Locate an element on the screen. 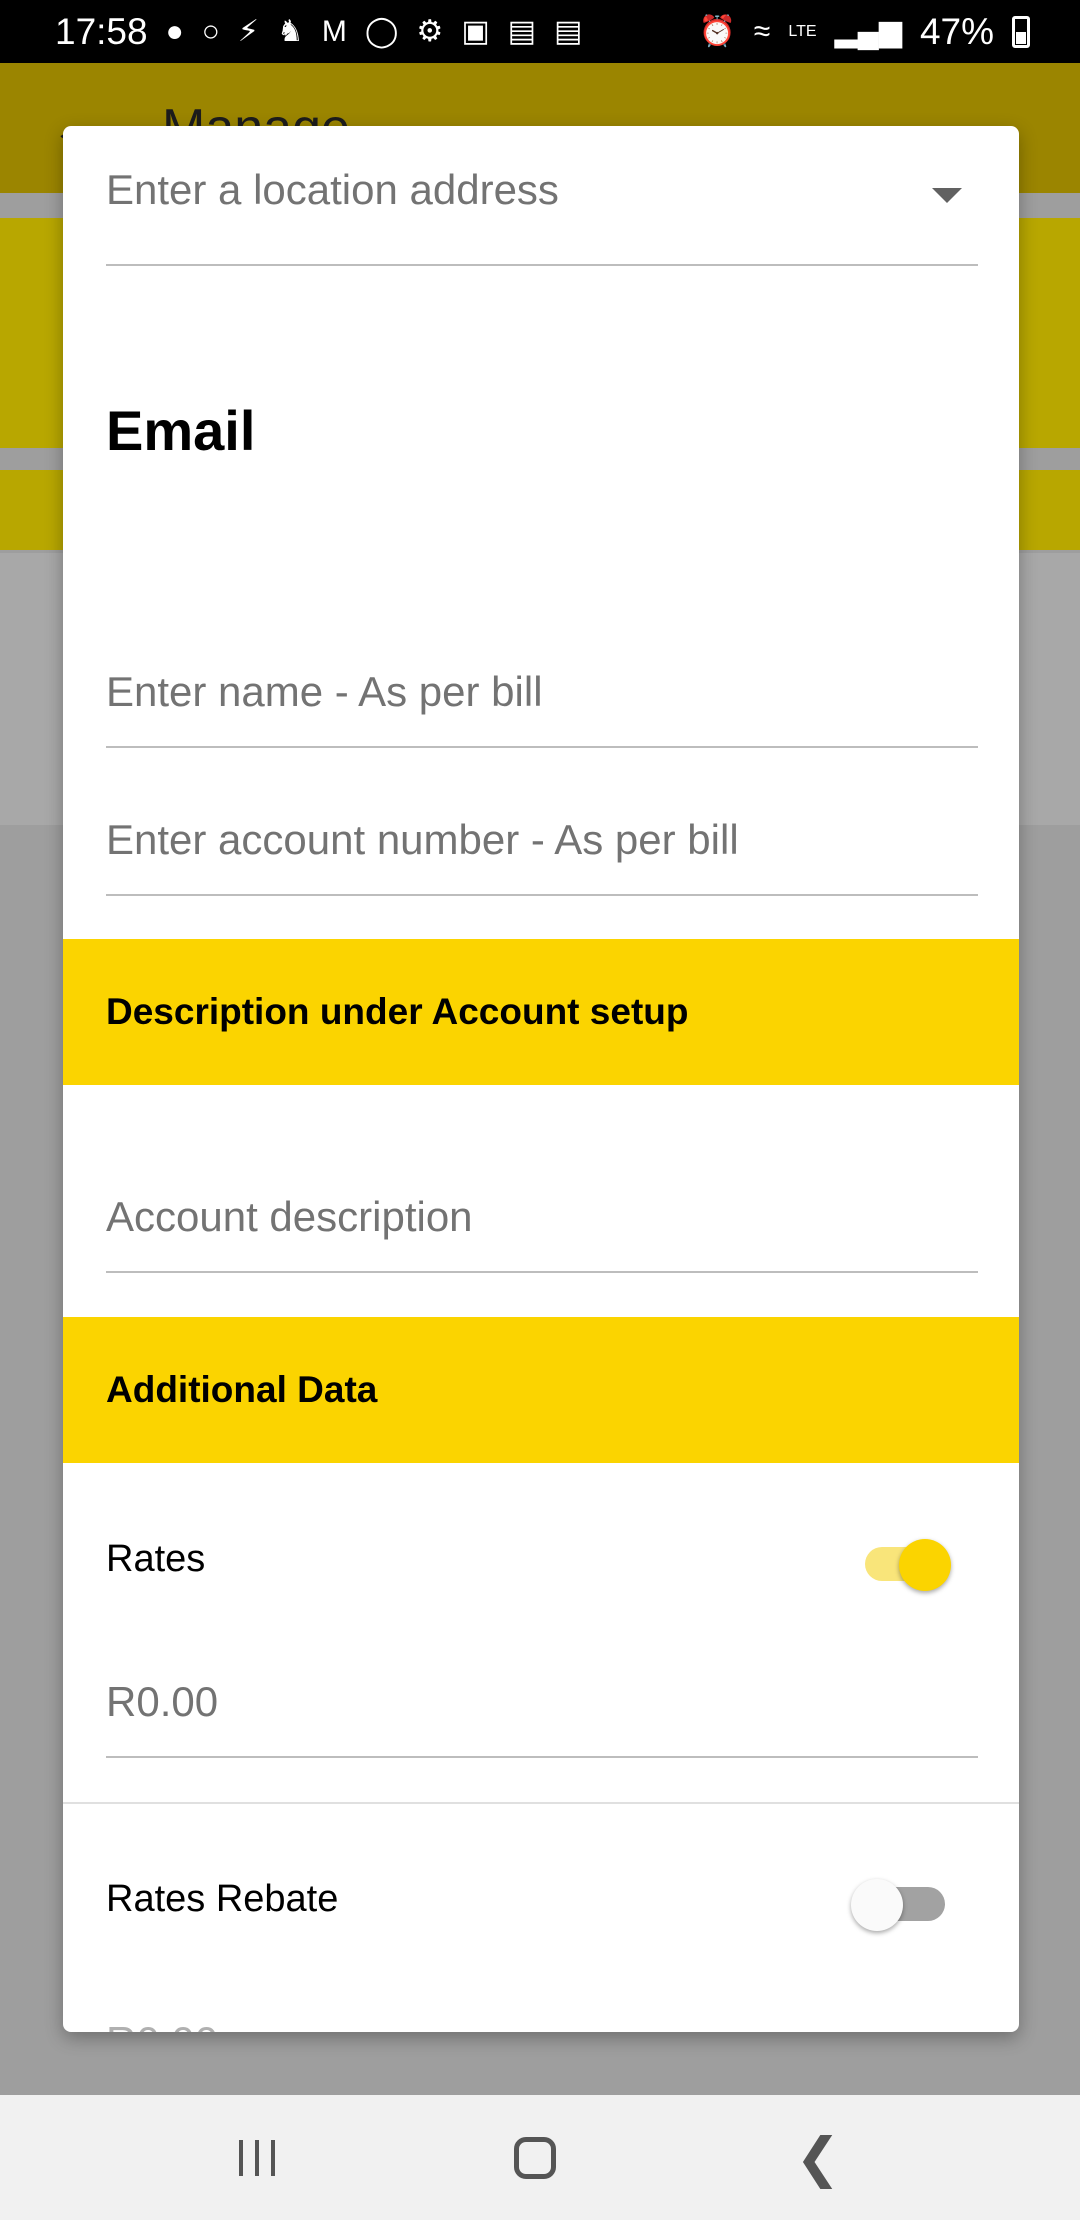  keyhole-icon: ◯ is located at coordinates (381, 31).